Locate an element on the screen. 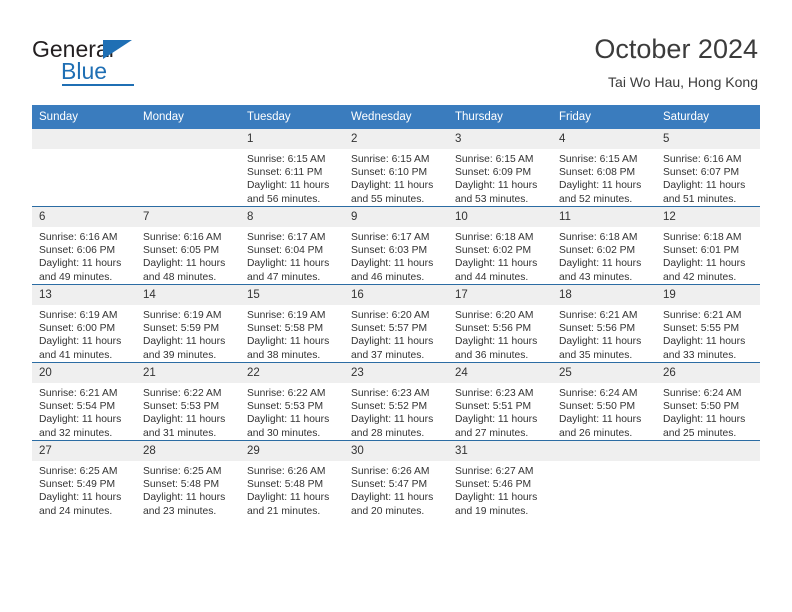 This screenshot has width=792, height=612. sunrise-text: Sunrise: 6:25 AM is located at coordinates (182, 471).